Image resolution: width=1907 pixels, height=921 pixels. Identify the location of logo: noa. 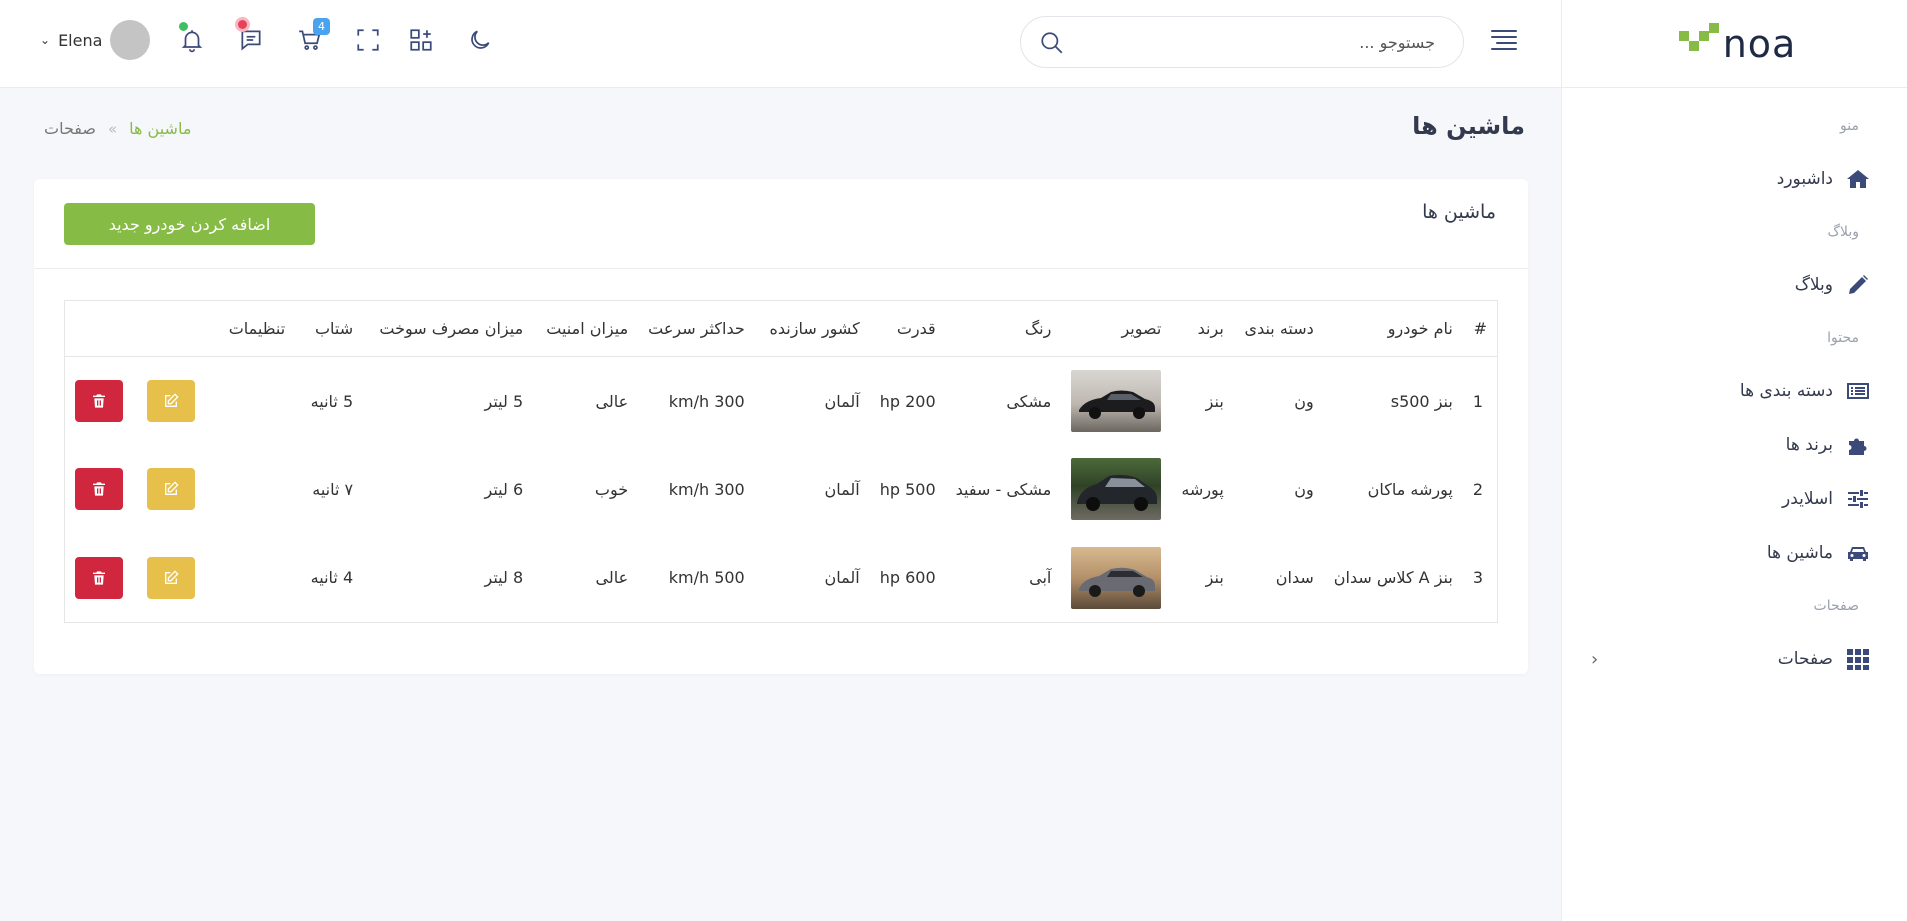
(1734, 44).